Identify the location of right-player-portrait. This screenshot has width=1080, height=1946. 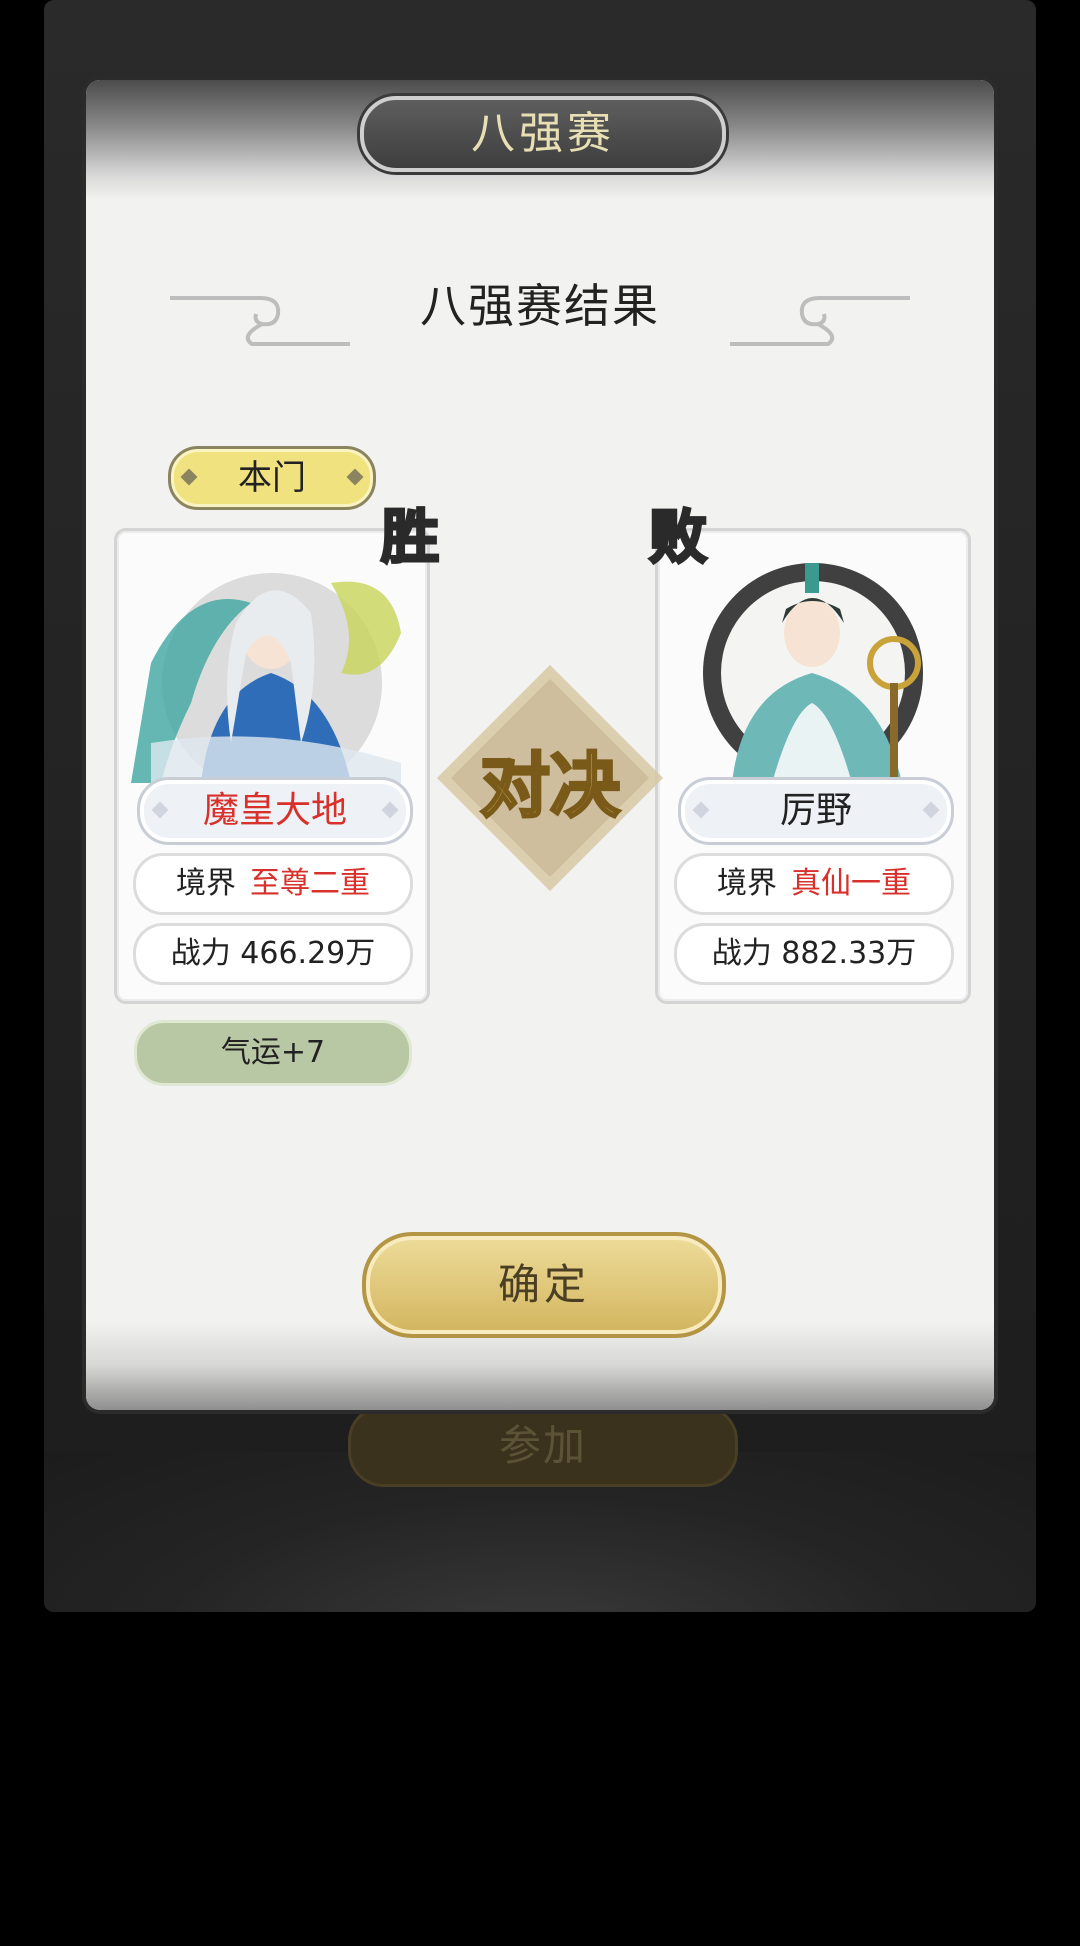
(813, 663).